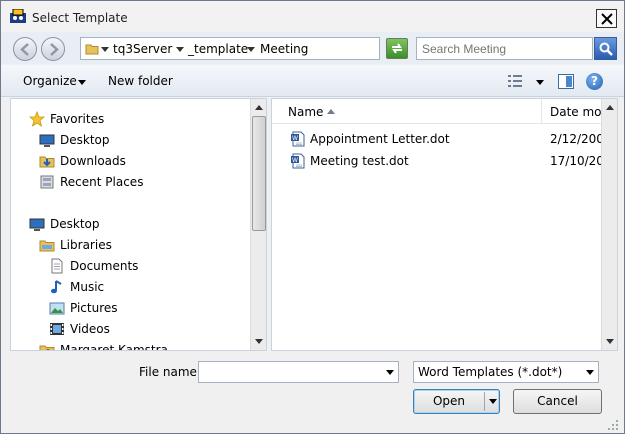 The image size is (625, 434). I want to click on nav-pane-scrollbar, so click(258, 224).